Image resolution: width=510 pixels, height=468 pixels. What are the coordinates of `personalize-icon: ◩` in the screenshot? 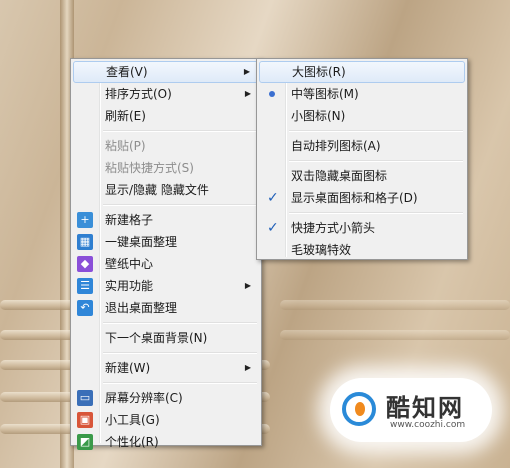 It's located at (85, 442).